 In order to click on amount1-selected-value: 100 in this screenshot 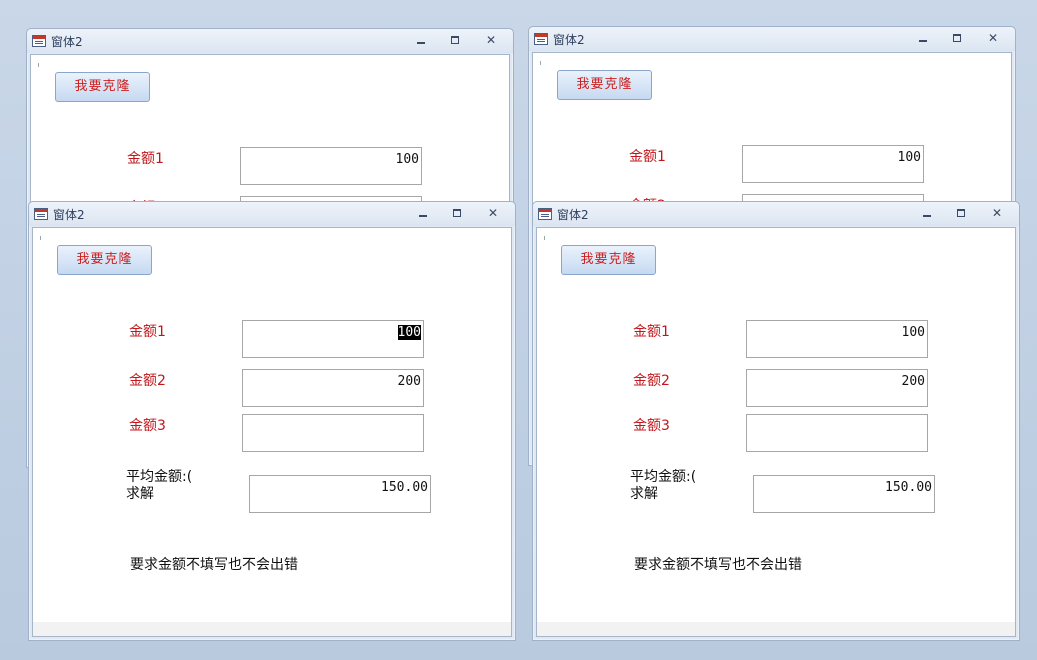, I will do `click(409, 332)`.